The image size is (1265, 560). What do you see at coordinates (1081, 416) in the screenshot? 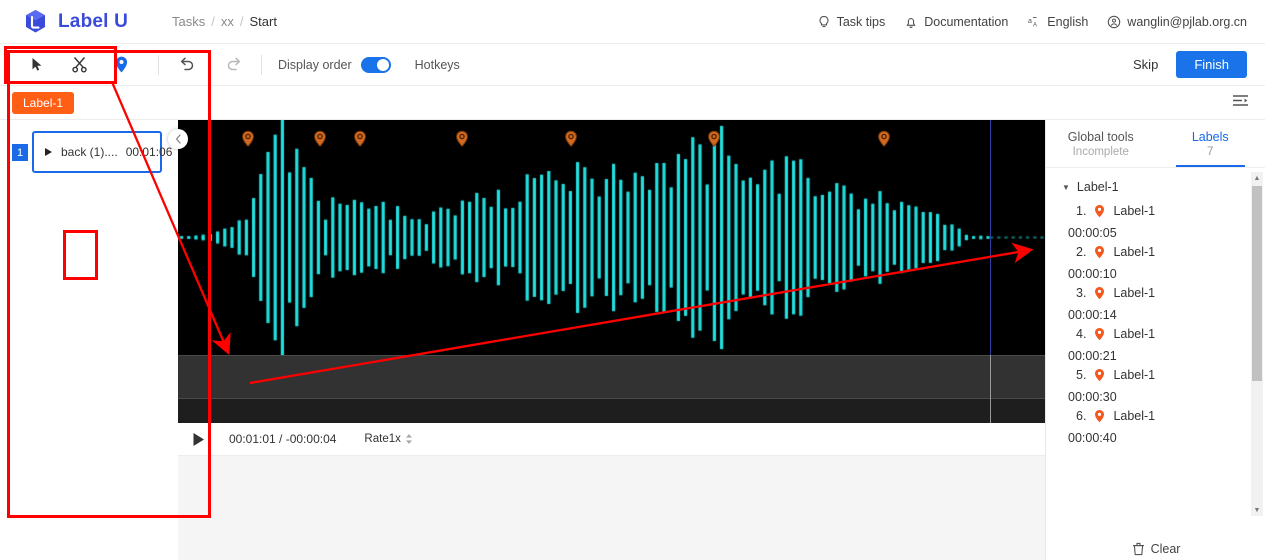
I see `label-item-index: 6.` at bounding box center [1081, 416].